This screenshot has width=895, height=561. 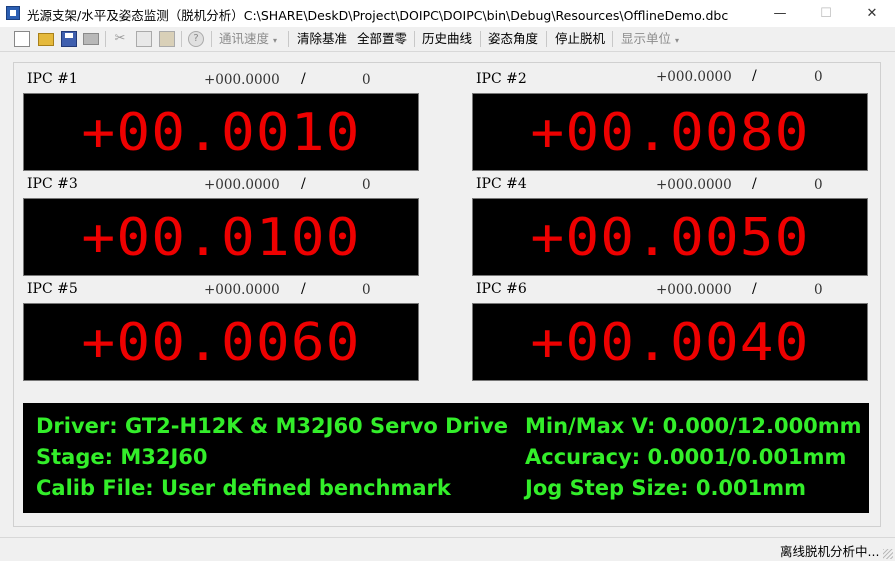 I want to click on ipc-2-label: IPC #2, so click(x=501, y=79).